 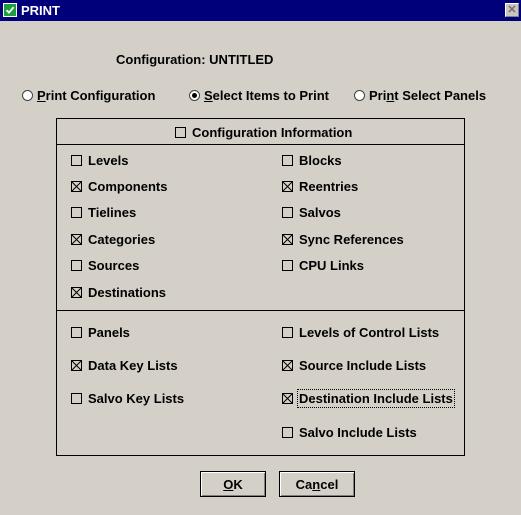 I want to click on checkbox-destination-include-lists-box, so click(x=287, y=398).